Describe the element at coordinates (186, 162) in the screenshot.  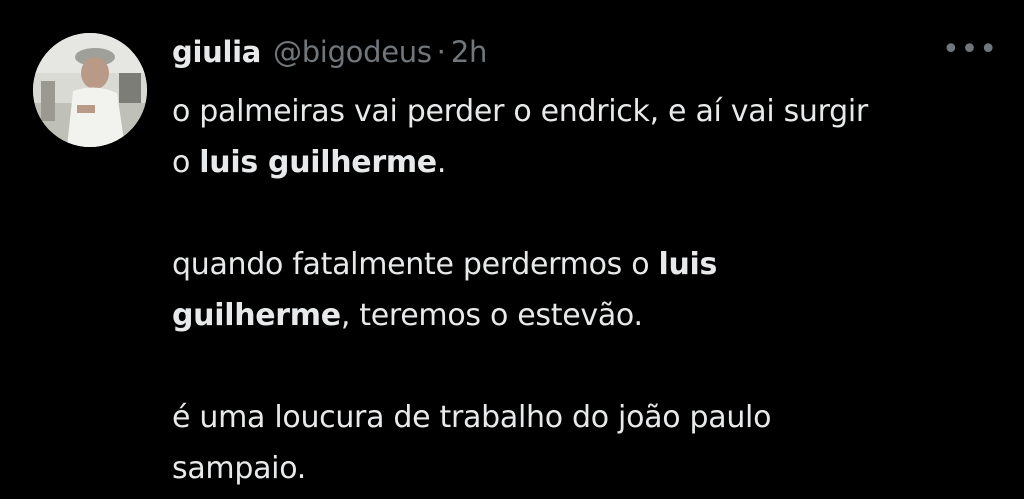
I see `paragraph-1-line-2-prefix: o` at that location.